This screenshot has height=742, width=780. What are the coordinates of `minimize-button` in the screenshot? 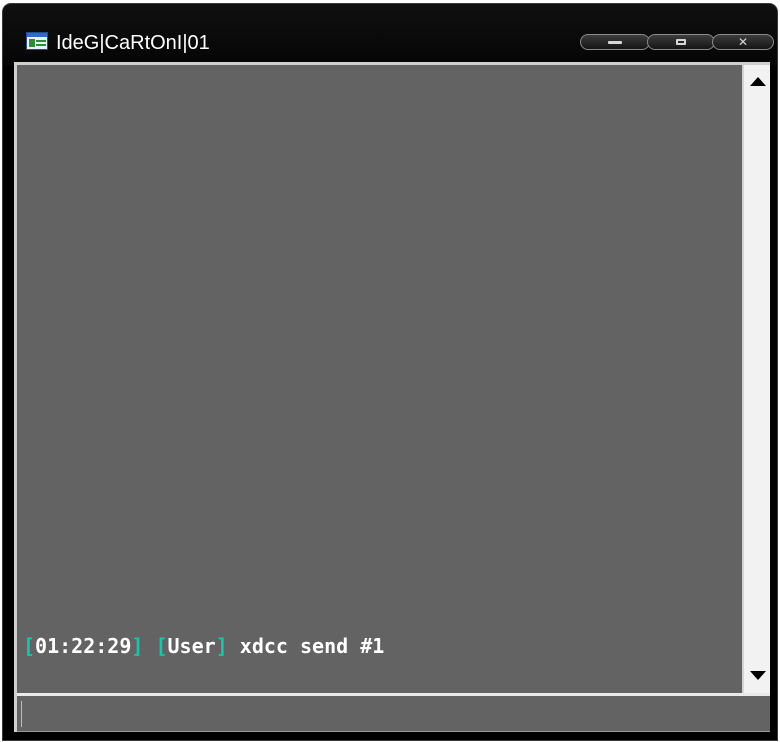 It's located at (615, 42).